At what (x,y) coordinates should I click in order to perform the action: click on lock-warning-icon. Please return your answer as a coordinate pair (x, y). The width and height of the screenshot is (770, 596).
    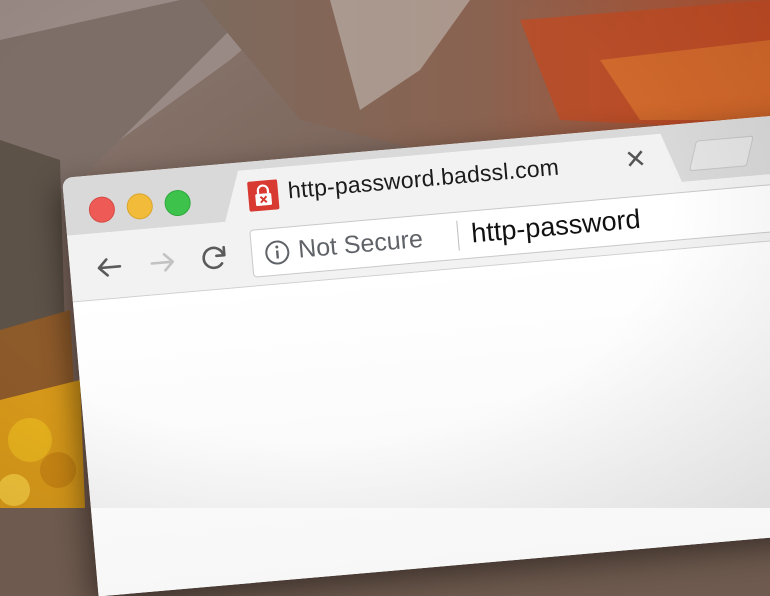
    Looking at the image, I should click on (263, 195).